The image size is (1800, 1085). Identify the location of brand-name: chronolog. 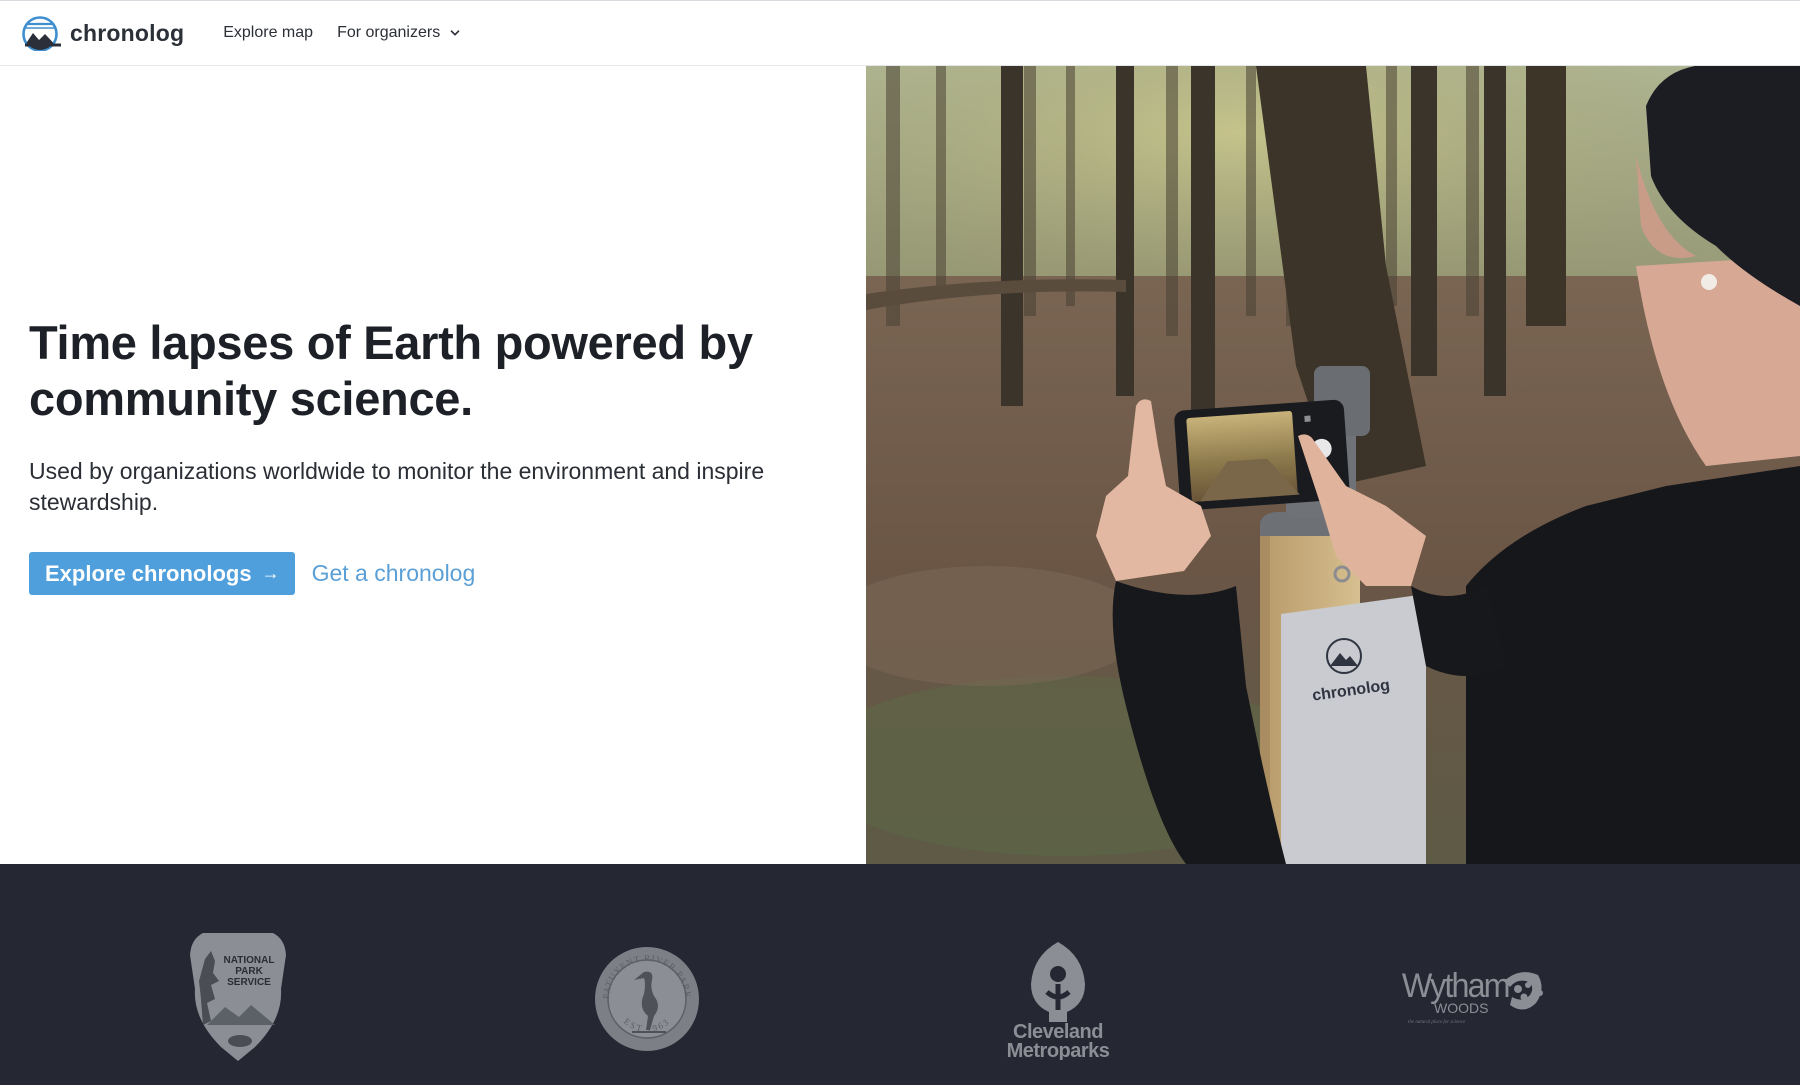
(127, 32).